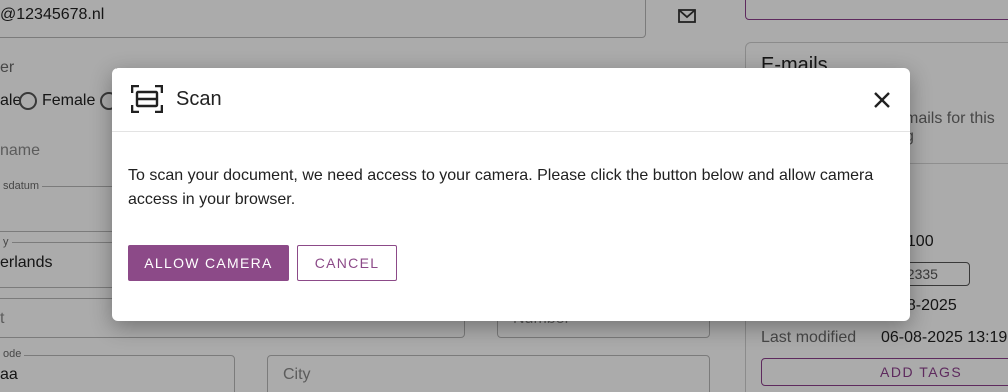 The image size is (1008, 392). I want to click on scan-icon, so click(147, 99).